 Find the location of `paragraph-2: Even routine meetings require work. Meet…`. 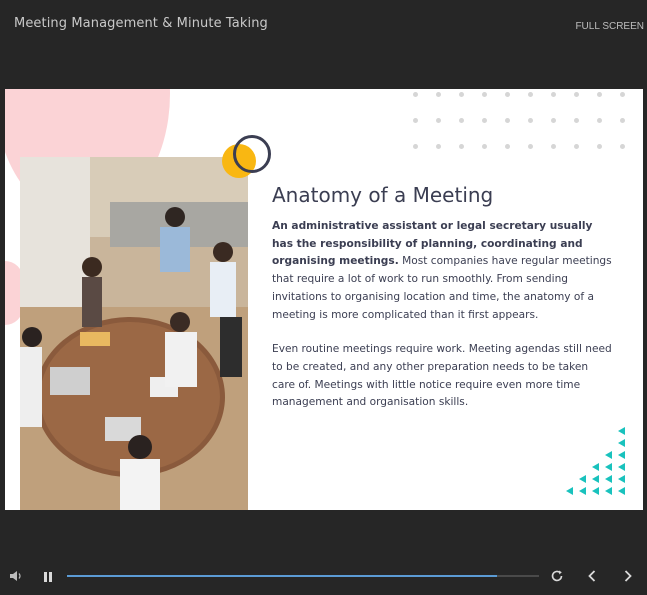

paragraph-2: Even routine meetings require work. Meet… is located at coordinates (442, 376).